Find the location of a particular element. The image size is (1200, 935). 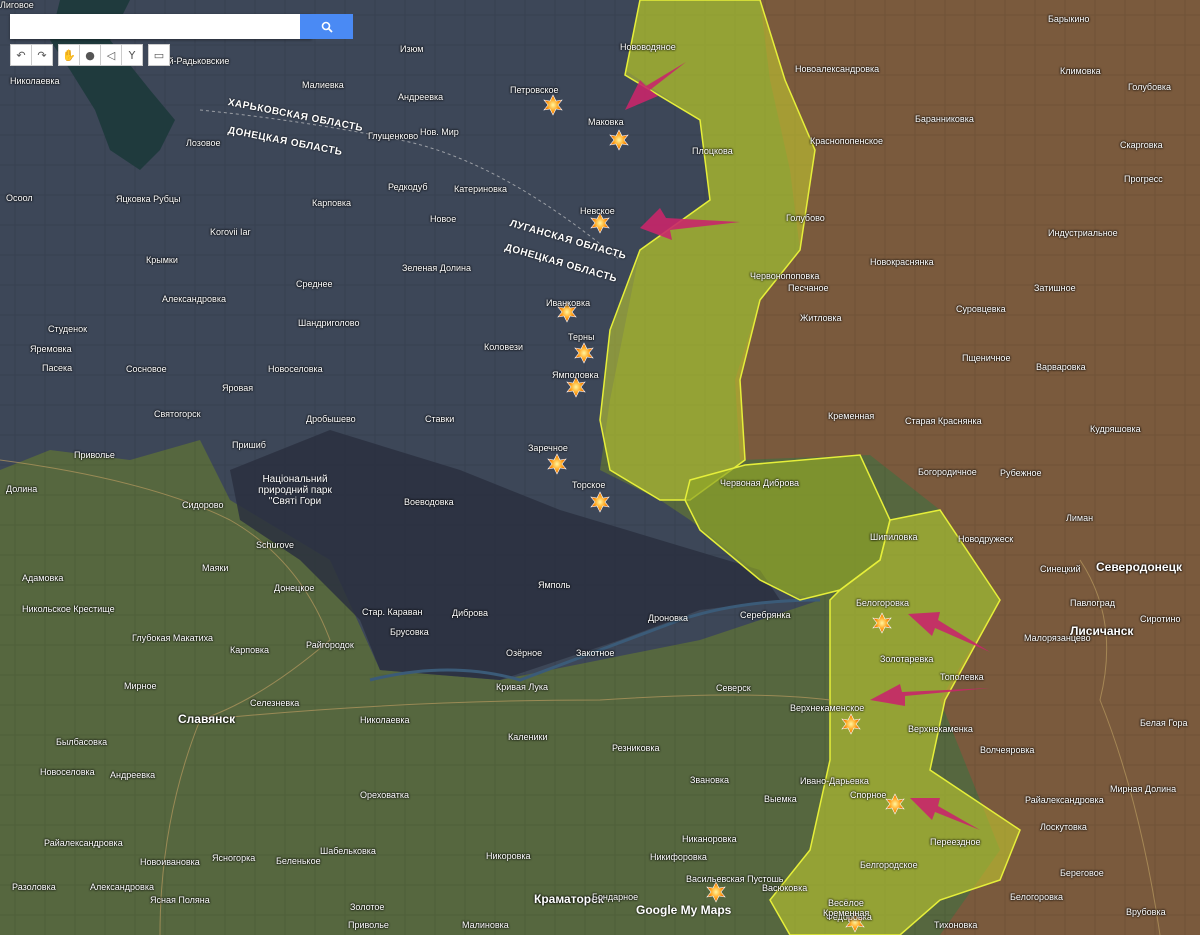

place-label: Житловка is located at coordinates (821, 318).